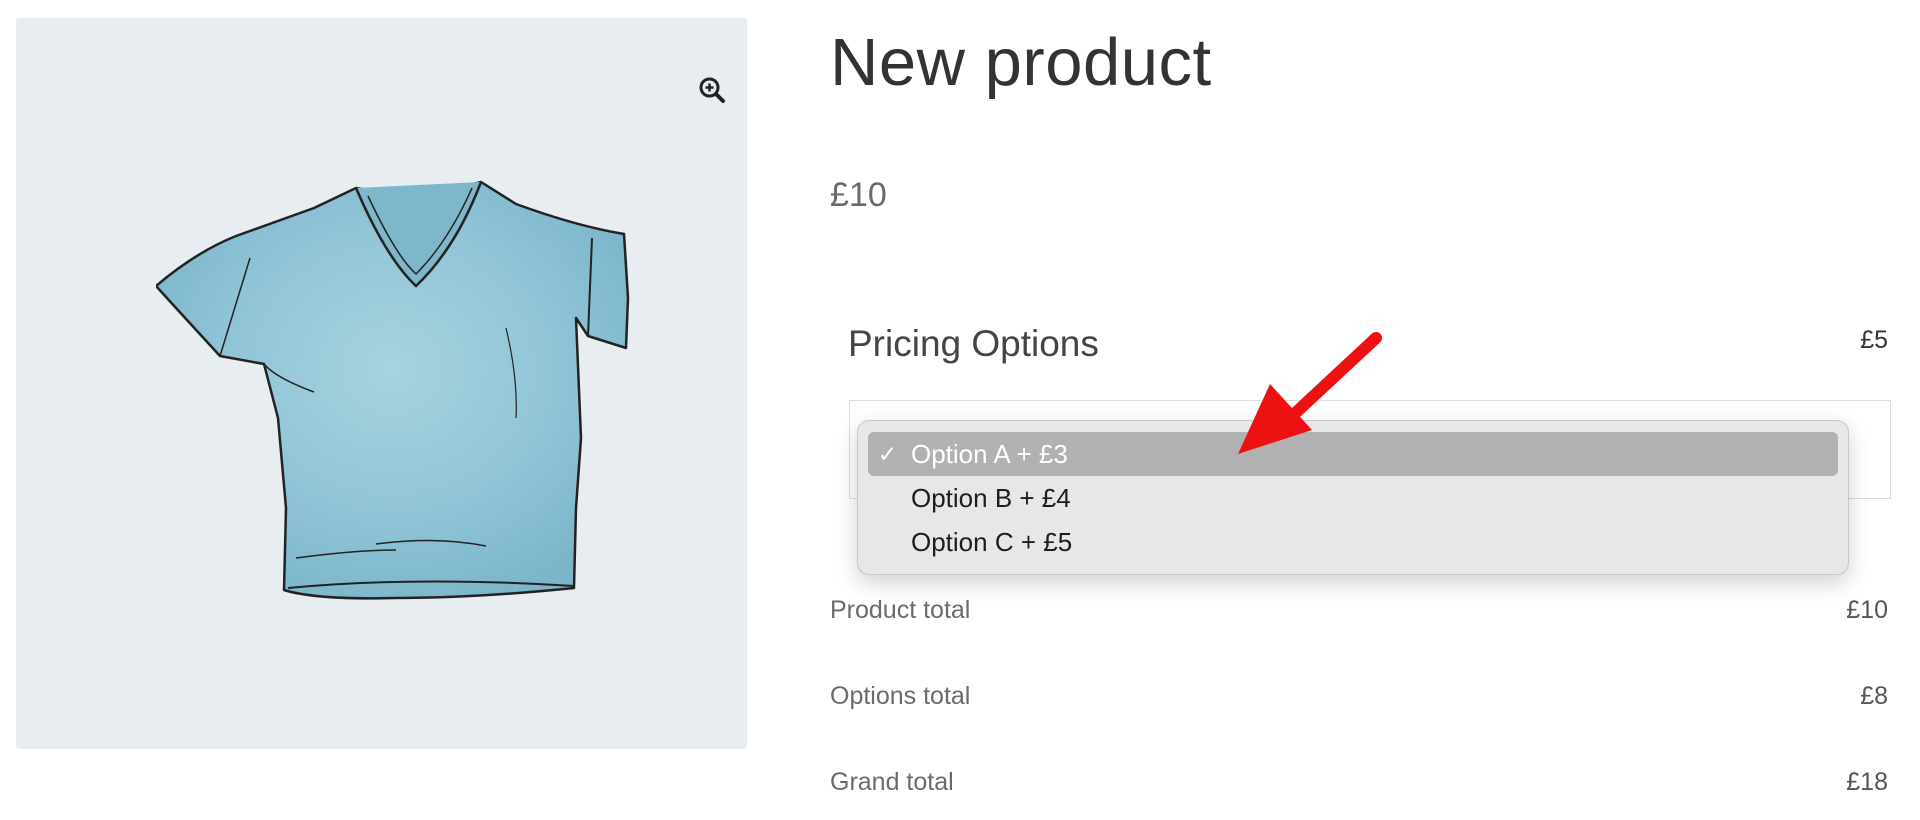 The image size is (1920, 820). What do you see at coordinates (900, 696) in the screenshot?
I see `options-total-label: Options total` at bounding box center [900, 696].